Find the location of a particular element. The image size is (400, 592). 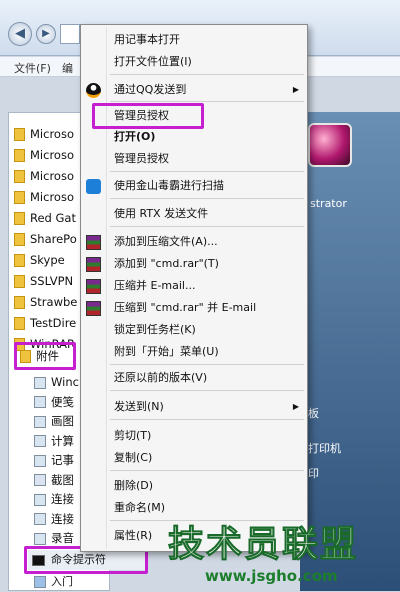

menu-item-label: 用记事本打开 is located at coordinates (147, 39).